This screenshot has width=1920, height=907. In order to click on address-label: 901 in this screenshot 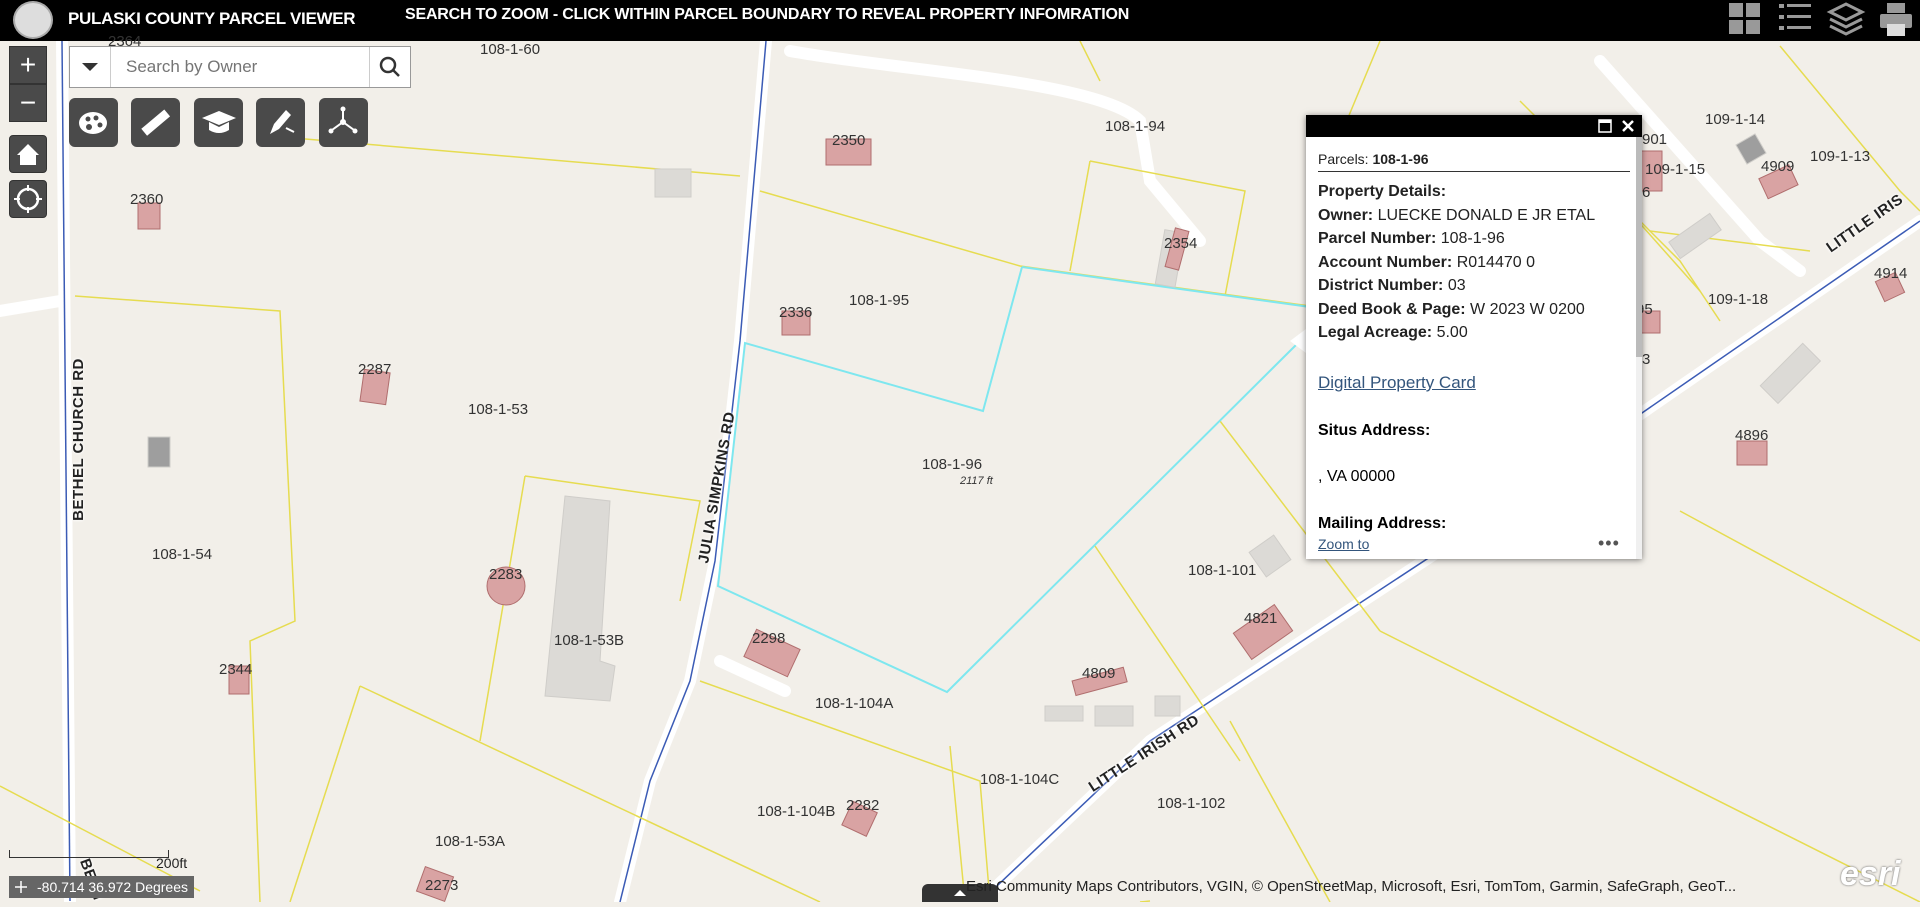, I will do `click(1655, 139)`.